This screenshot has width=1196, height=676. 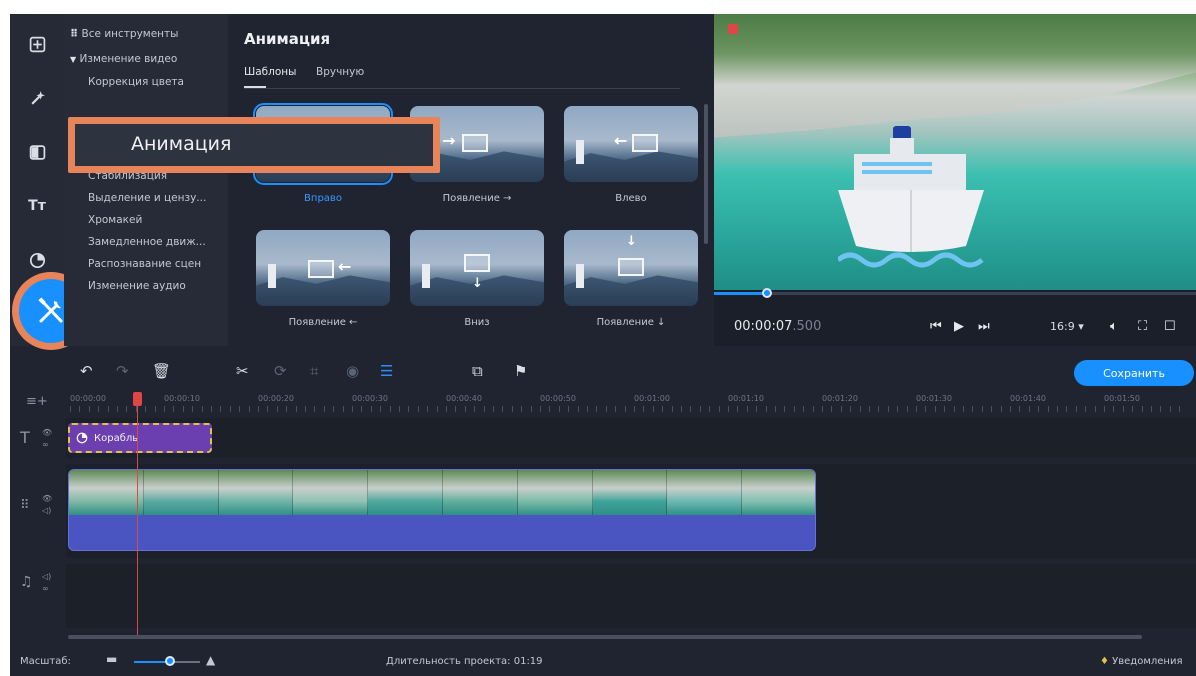 What do you see at coordinates (477, 283) in the screenshot?
I see `arrow-down-icon: ↓` at bounding box center [477, 283].